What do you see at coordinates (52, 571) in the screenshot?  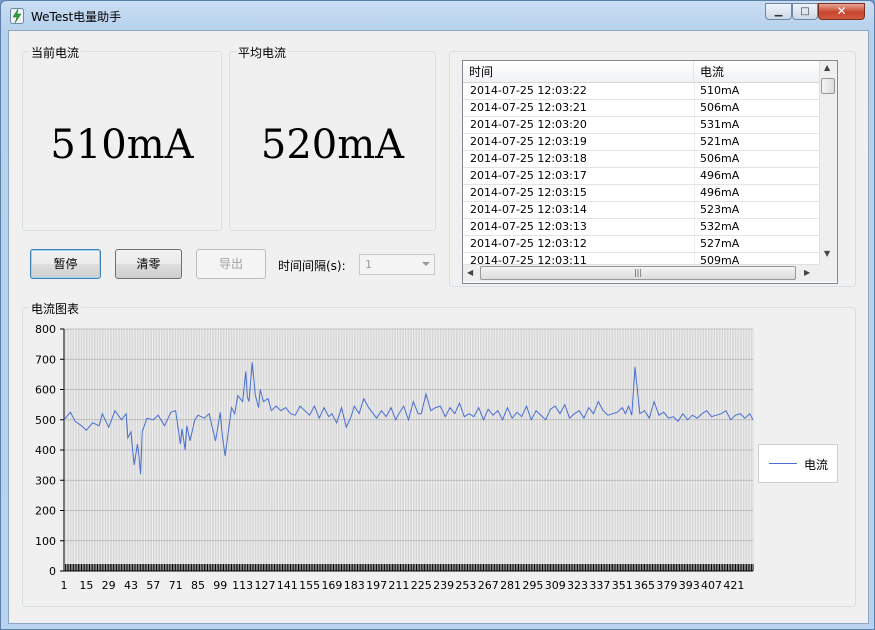 I see `y-tick-label: 0` at bounding box center [52, 571].